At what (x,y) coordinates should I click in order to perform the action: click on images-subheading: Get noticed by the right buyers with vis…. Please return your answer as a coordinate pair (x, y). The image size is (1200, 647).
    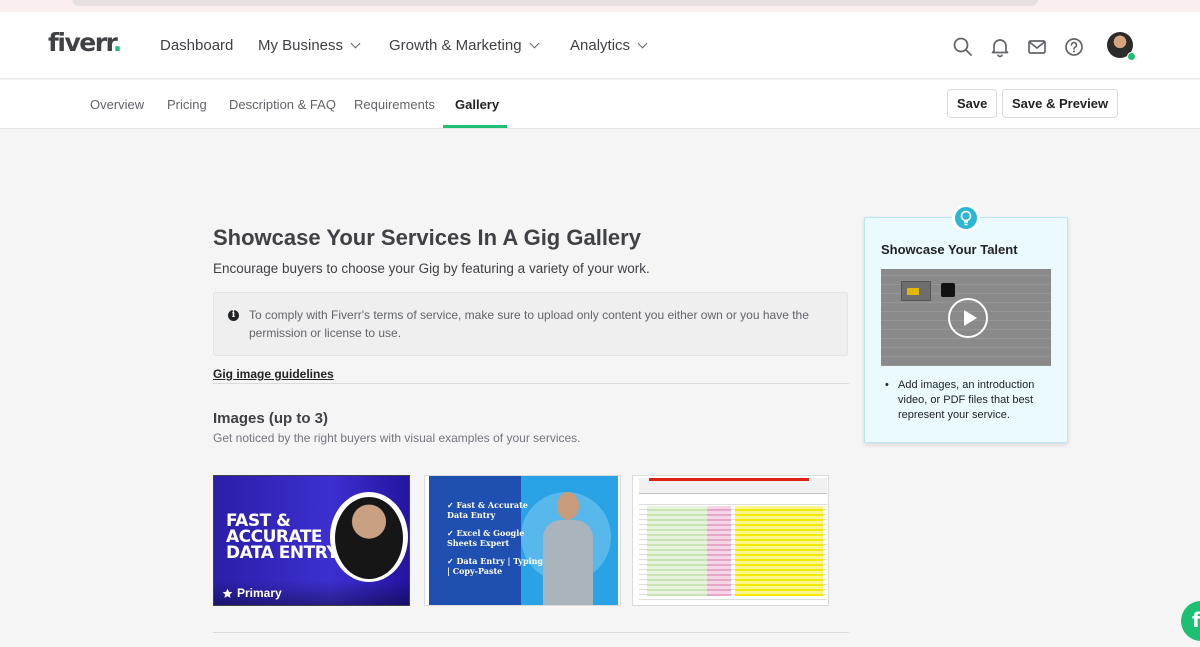
    Looking at the image, I should click on (397, 438).